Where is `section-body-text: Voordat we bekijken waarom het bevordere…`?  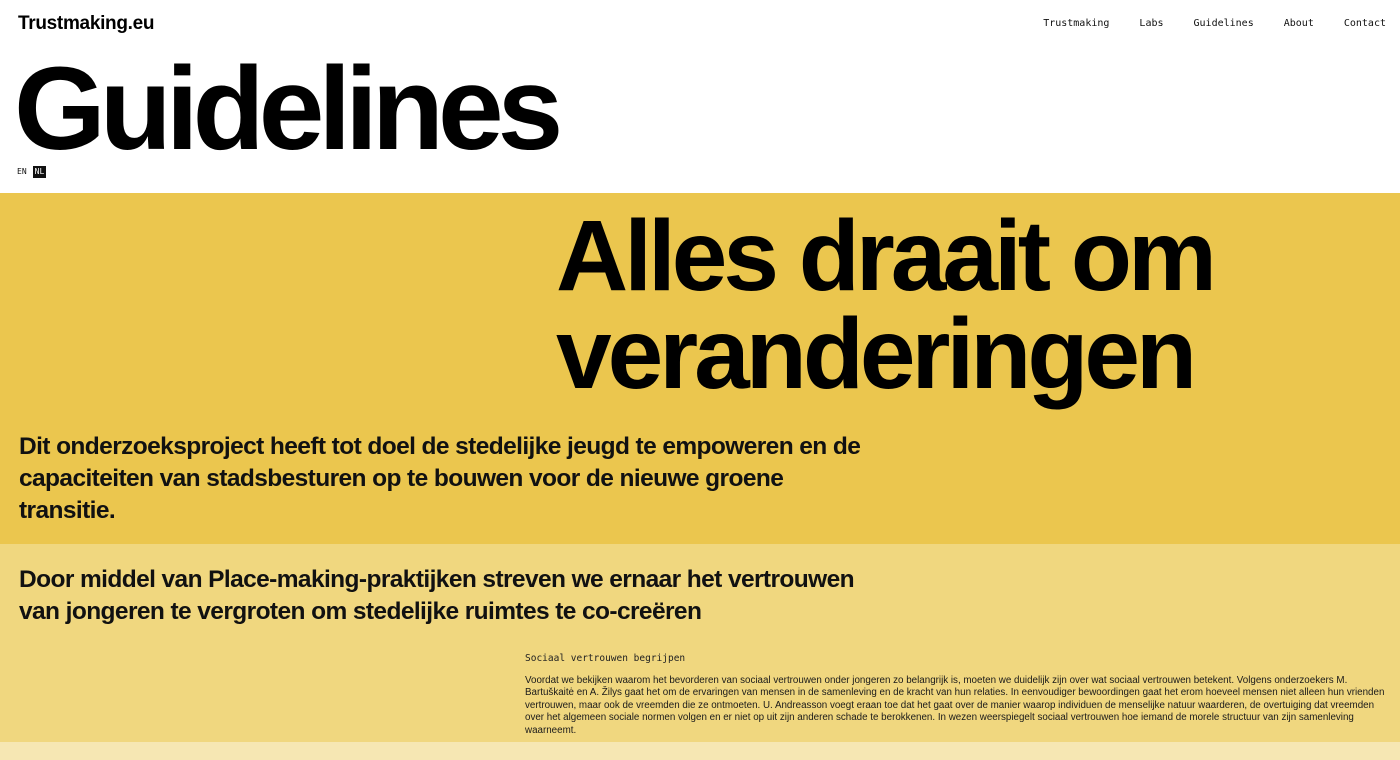 section-body-text: Voordat we bekijken waarom het bevordere… is located at coordinates (955, 705).